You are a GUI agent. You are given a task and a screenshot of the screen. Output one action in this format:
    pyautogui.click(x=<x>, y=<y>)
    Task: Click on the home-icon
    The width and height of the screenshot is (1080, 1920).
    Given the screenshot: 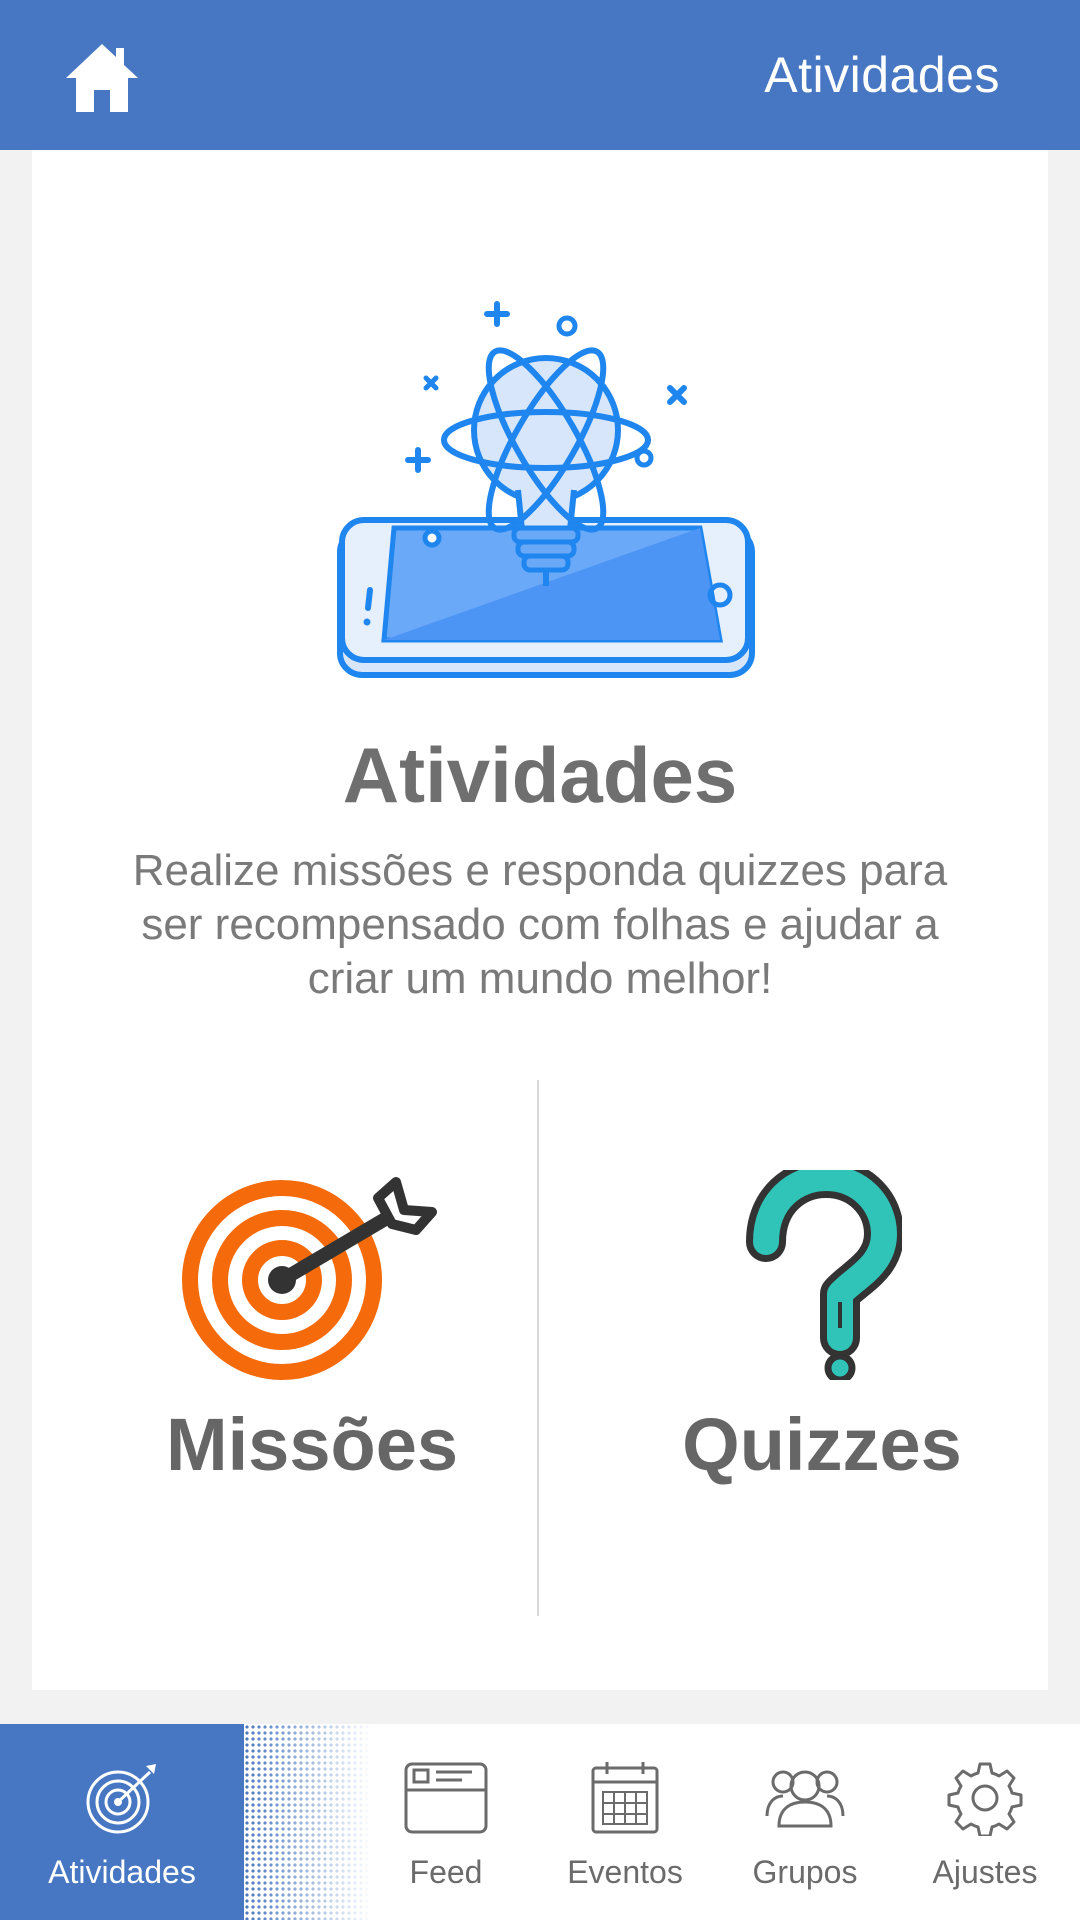 What is the action you would take?
    pyautogui.click(x=102, y=78)
    